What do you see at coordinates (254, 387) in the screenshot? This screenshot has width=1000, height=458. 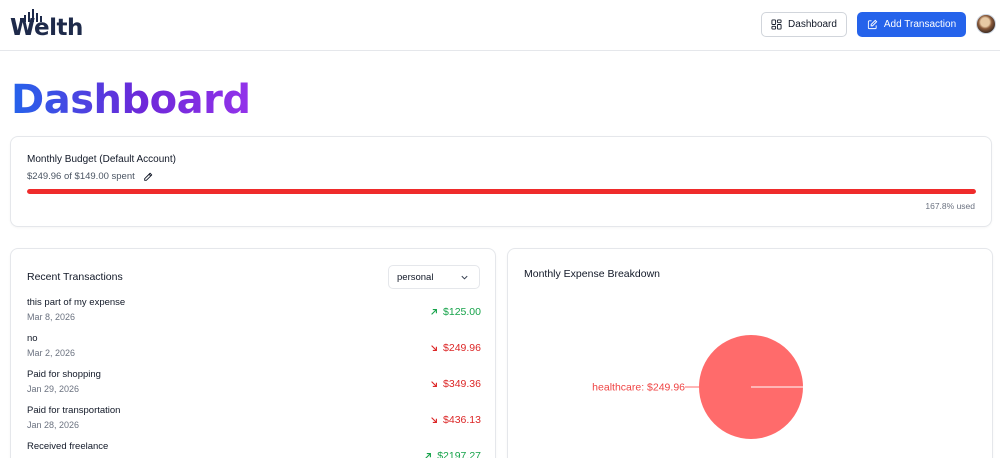 I see `transaction-row: Paid for shopping Jan 29, 2026 $349.36` at bounding box center [254, 387].